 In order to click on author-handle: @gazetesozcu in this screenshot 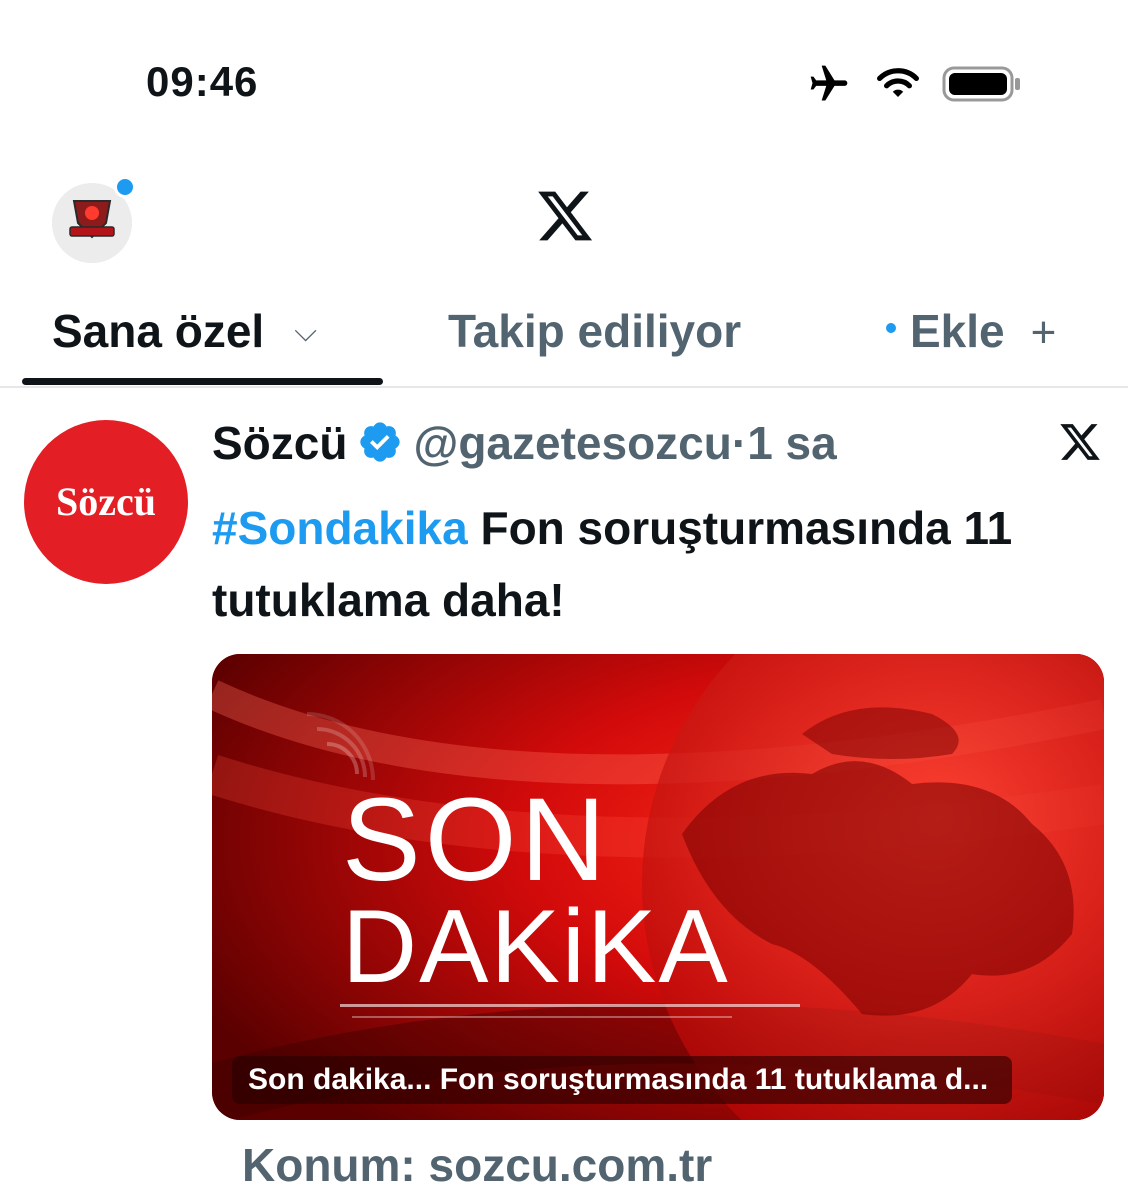, I will do `click(572, 443)`.